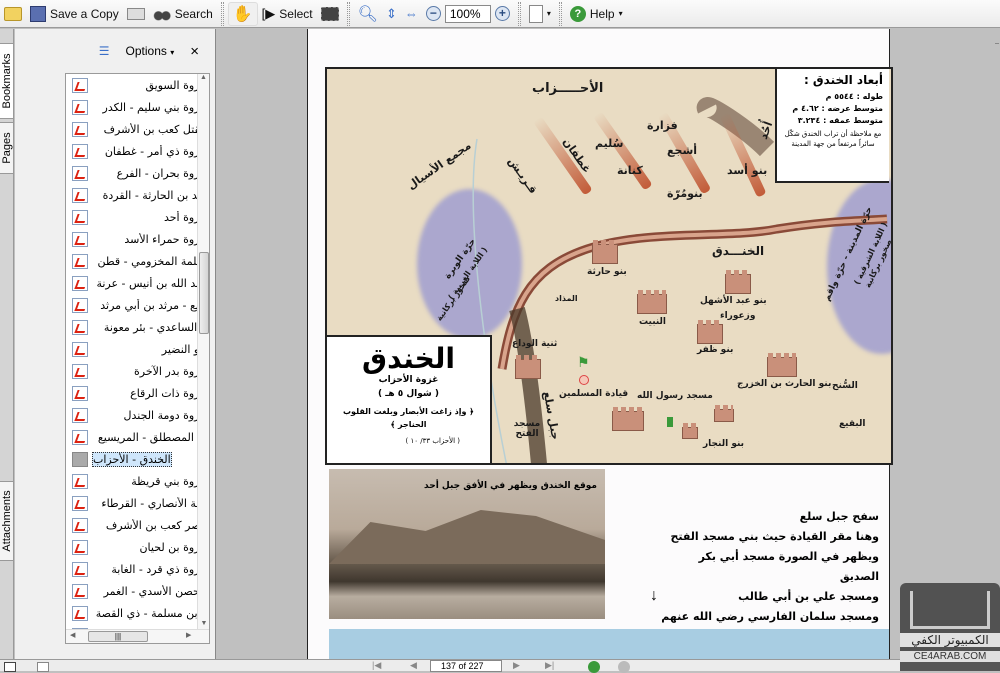 The height and width of the screenshot is (673, 1000). I want to click on prev-page-button: ◀, so click(413, 665).